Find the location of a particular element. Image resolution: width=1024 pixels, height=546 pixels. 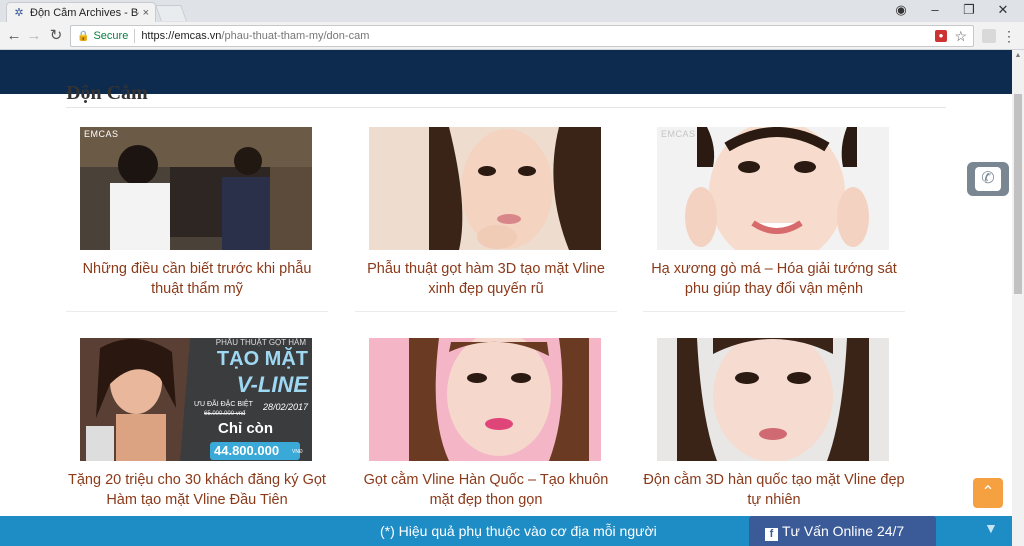

window-close-icon: ✕ is located at coordinates (1003, 11).